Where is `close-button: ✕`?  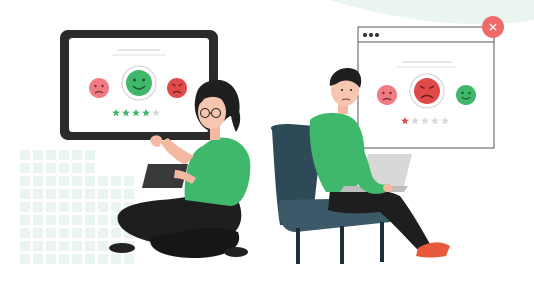
close-button: ✕ is located at coordinates (493, 27).